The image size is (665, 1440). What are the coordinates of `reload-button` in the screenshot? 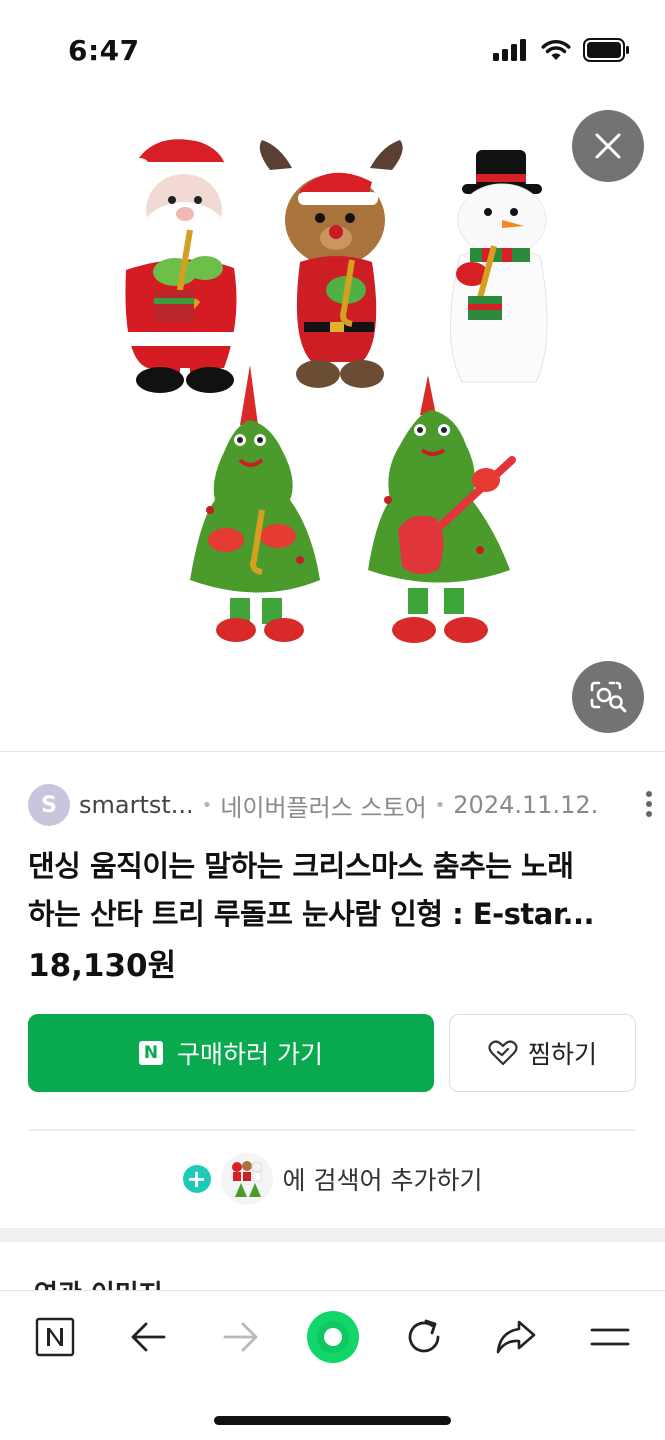 It's located at (424, 1337).